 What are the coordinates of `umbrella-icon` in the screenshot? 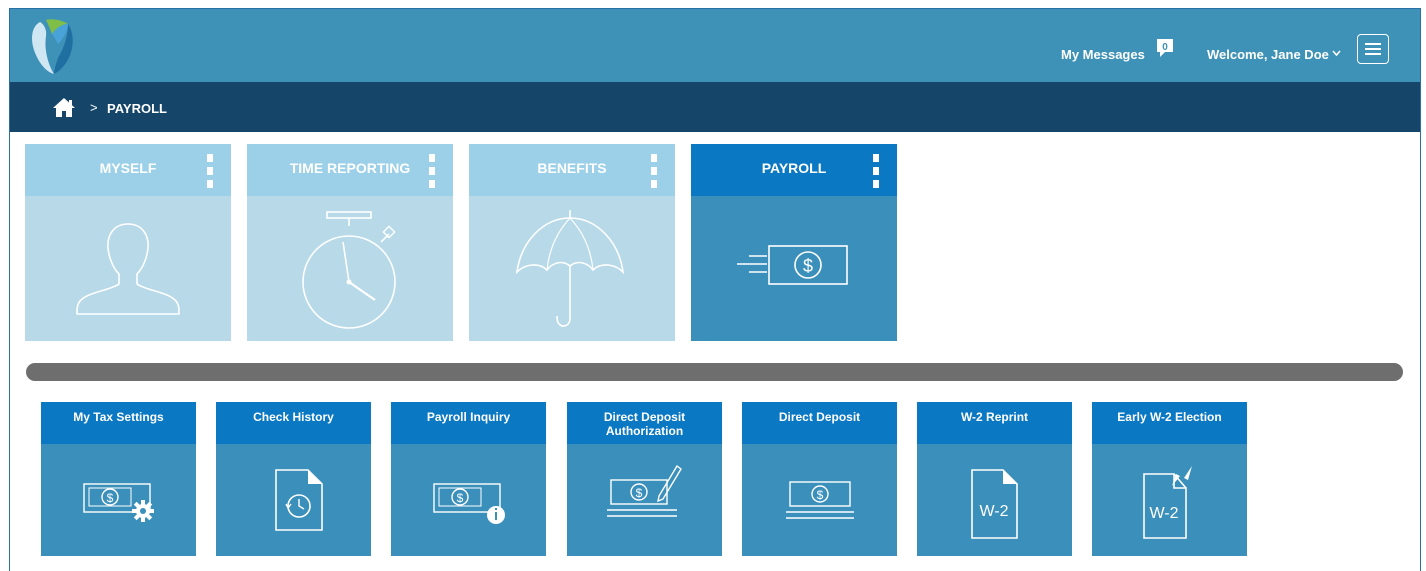 It's located at (570, 268).